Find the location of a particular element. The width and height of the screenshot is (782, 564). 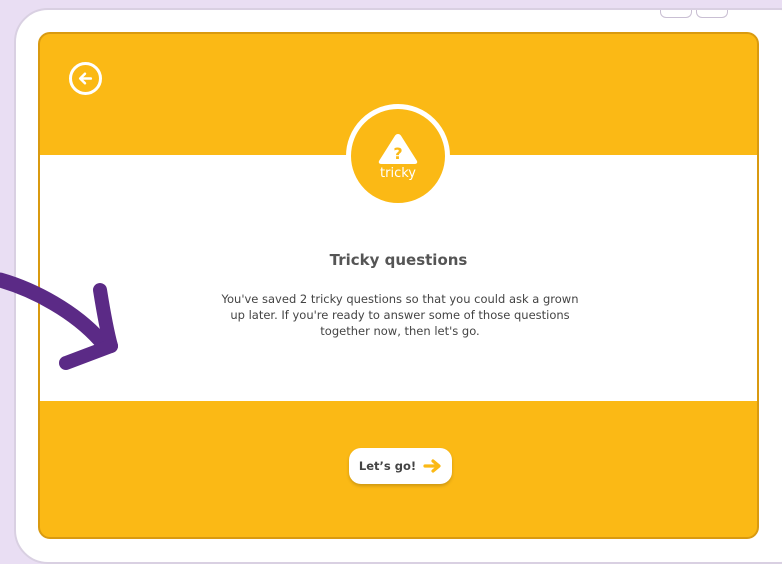

page-title: Tricky questions is located at coordinates (398, 260).